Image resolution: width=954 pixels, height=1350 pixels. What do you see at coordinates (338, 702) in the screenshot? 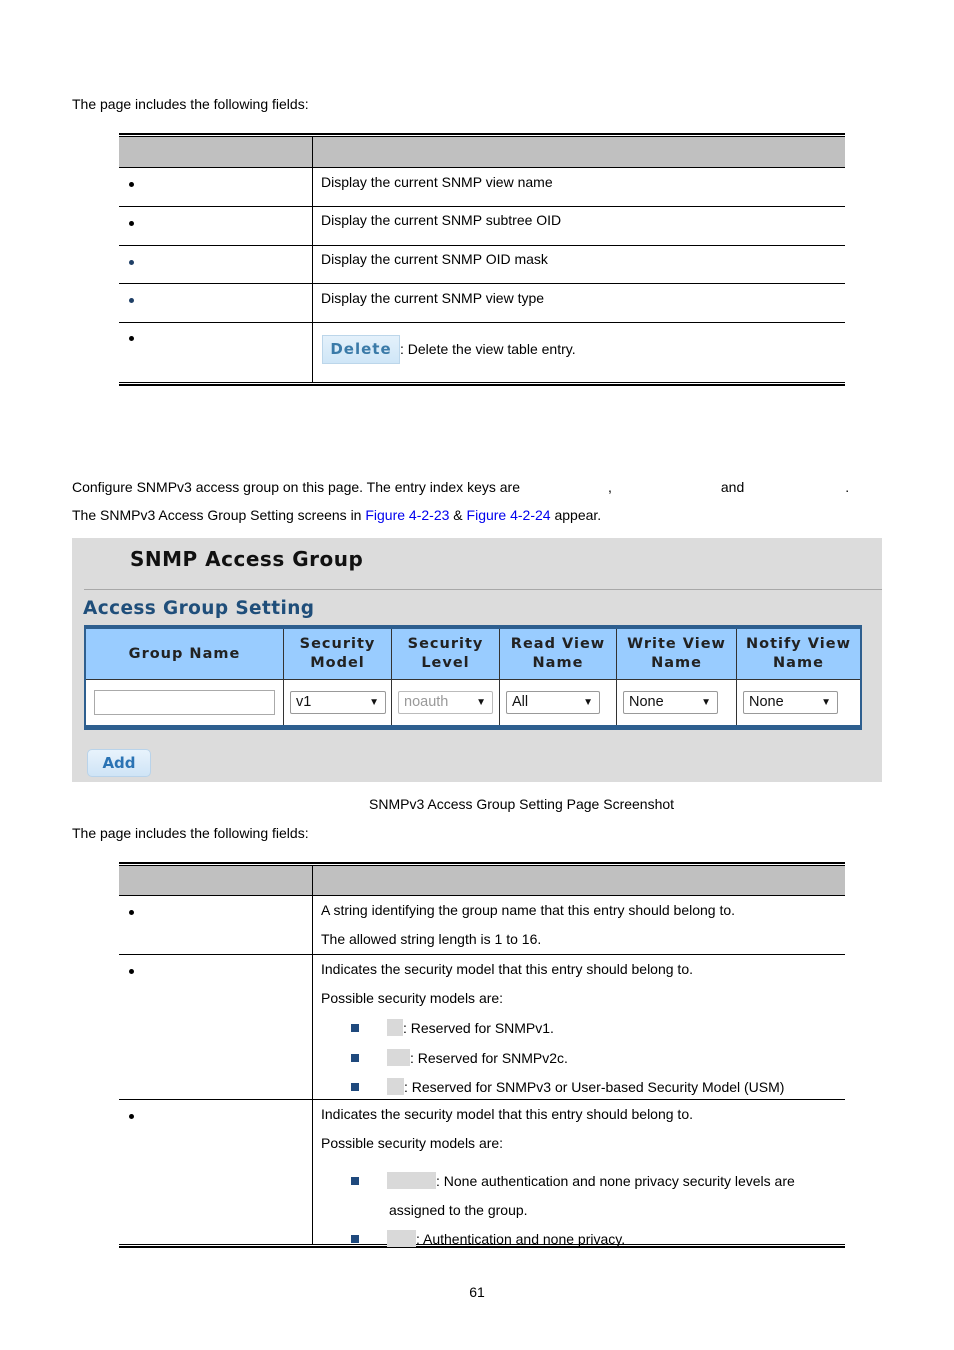
I see `security-model-select: v1 ▼` at bounding box center [338, 702].